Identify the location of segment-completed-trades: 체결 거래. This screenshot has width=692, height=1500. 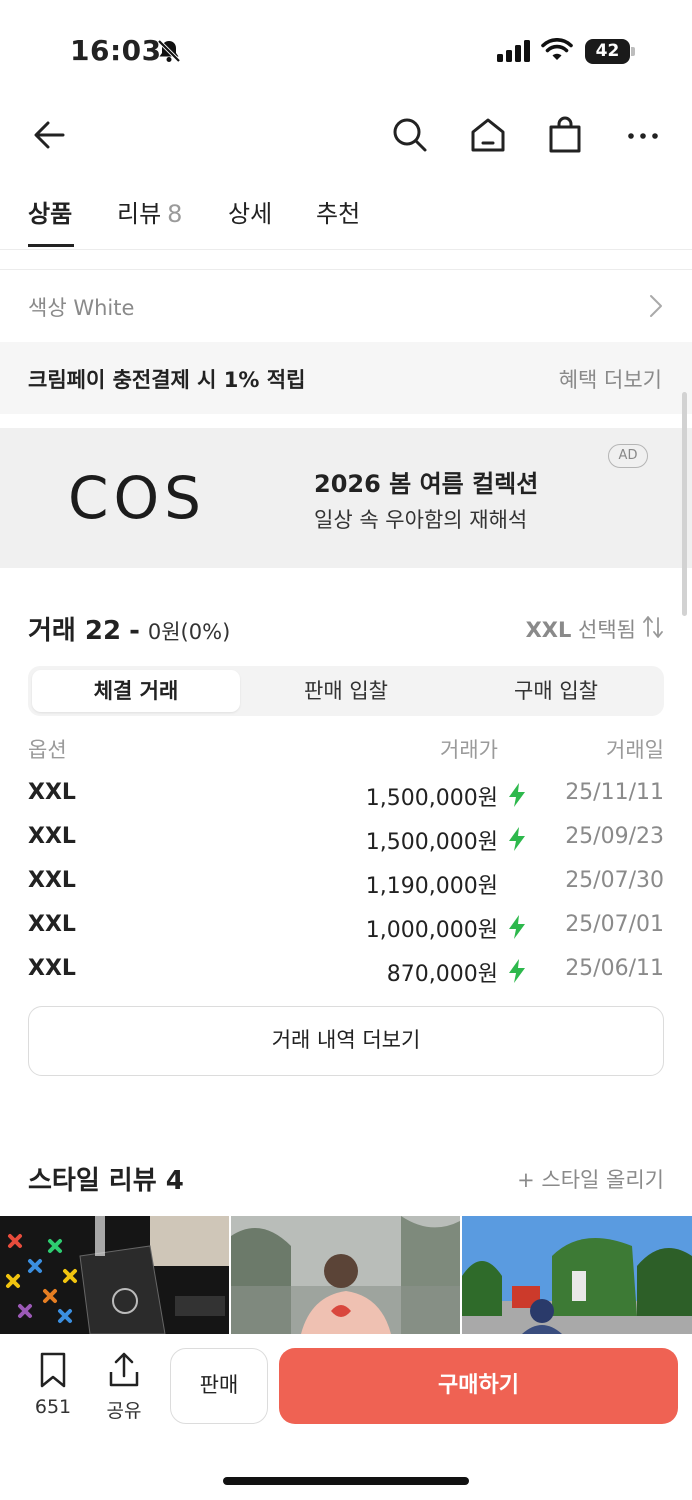
(136, 691).